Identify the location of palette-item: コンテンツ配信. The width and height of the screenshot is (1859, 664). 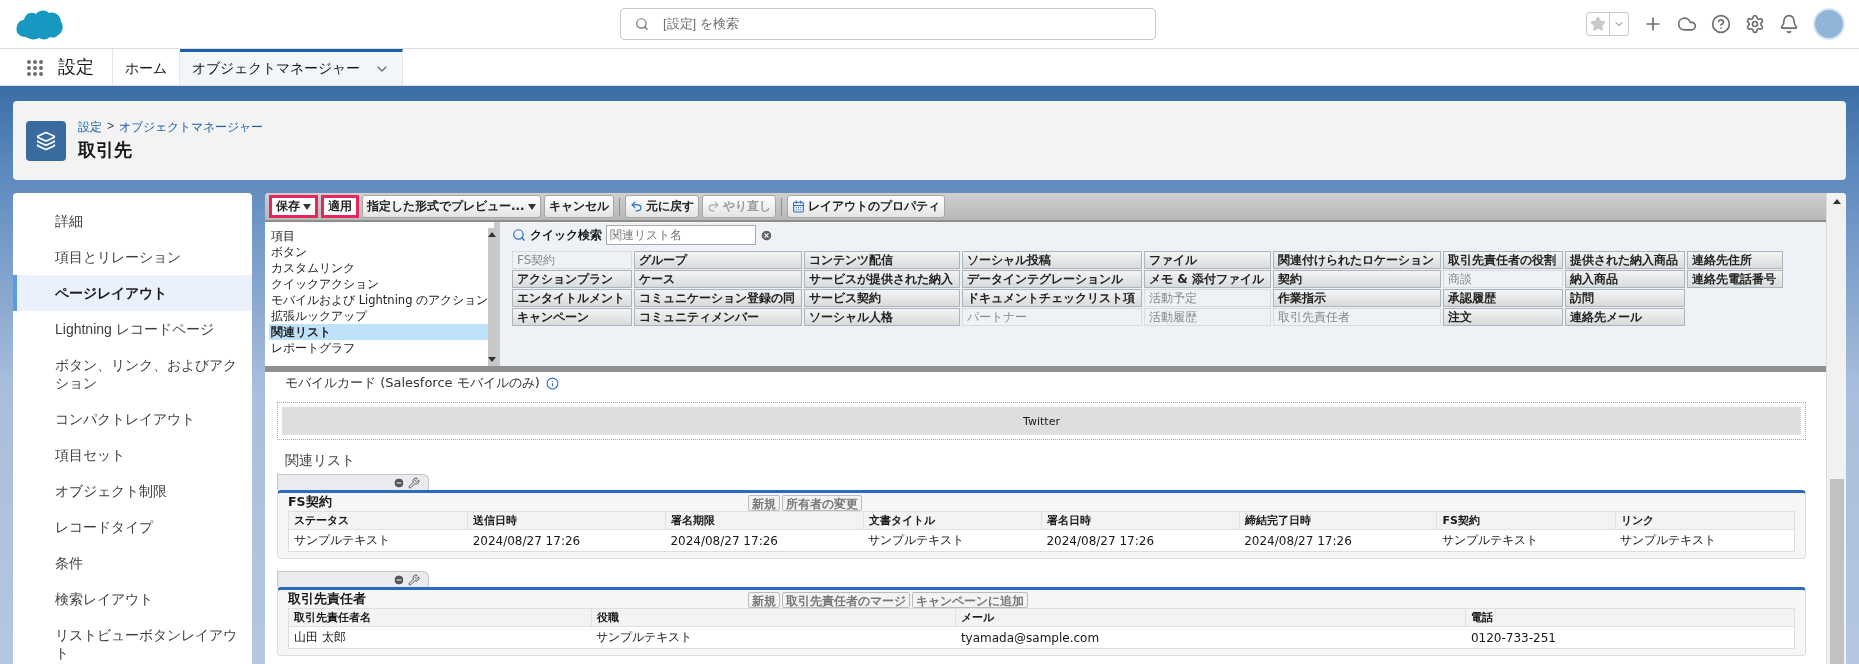
(882, 260).